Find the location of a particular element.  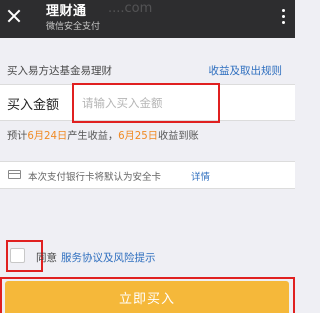

product-name: 买入易方达基金易理财 is located at coordinates (59, 71).